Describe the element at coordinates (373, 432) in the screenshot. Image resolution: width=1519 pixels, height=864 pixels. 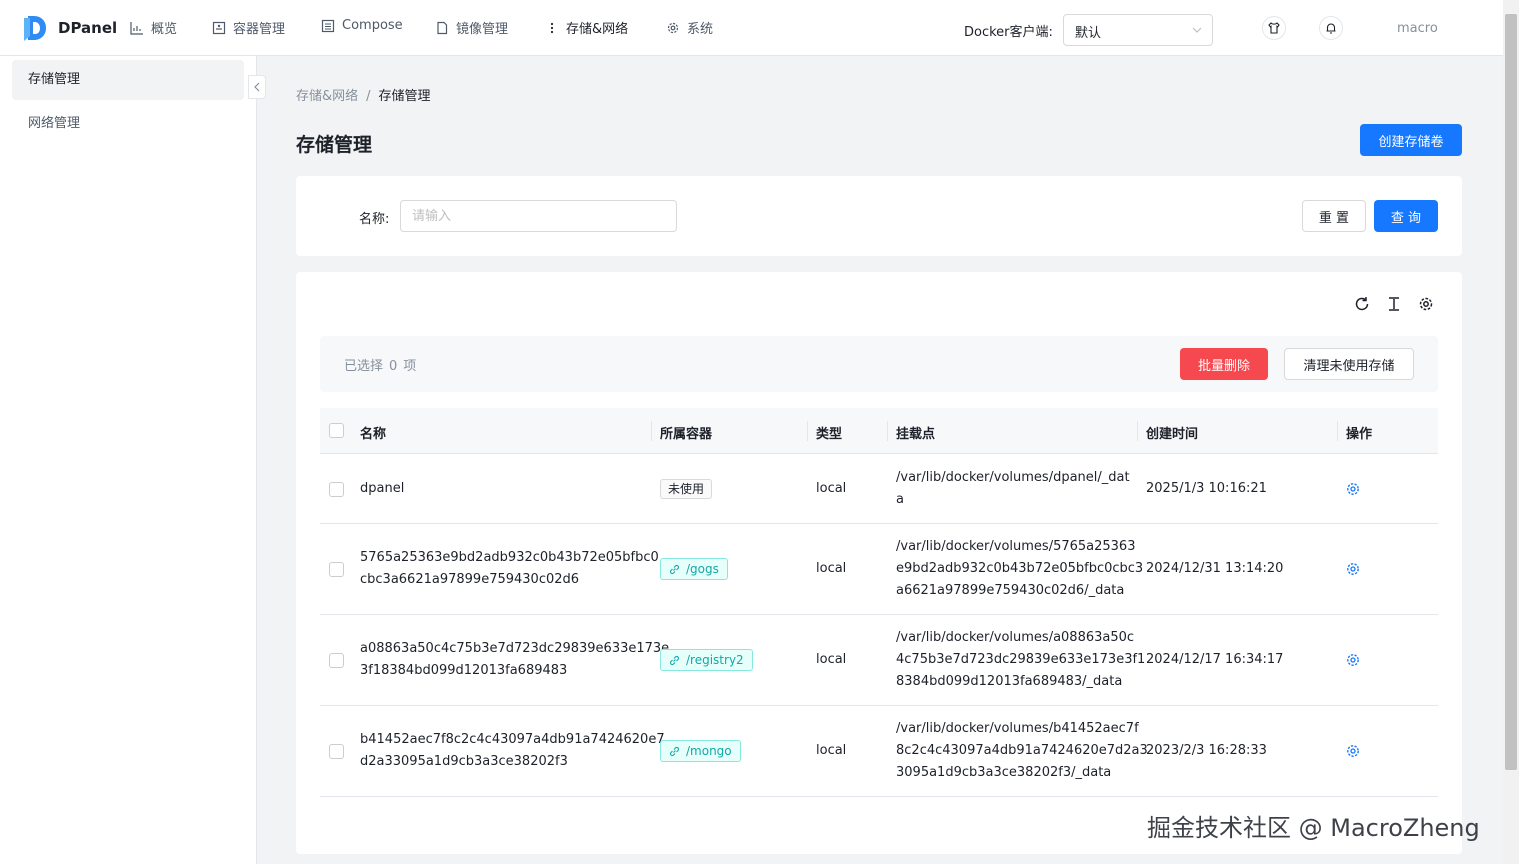
I see `column-header-name: 名称` at that location.